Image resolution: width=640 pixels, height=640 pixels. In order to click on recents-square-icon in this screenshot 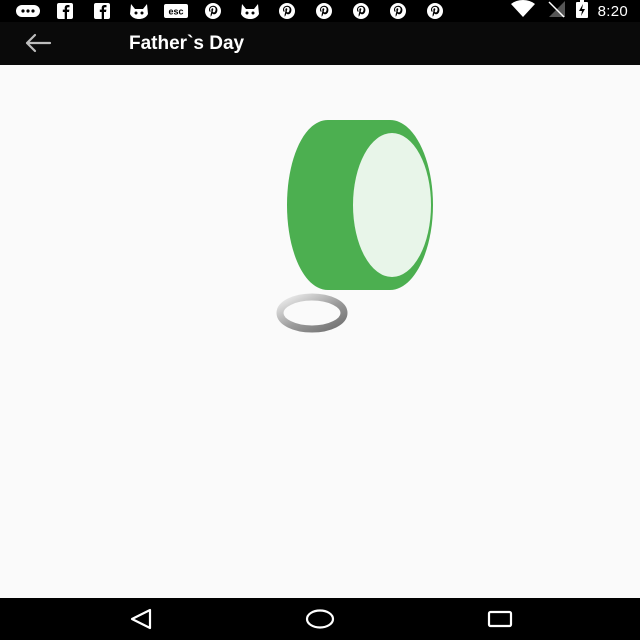, I will do `click(500, 619)`.